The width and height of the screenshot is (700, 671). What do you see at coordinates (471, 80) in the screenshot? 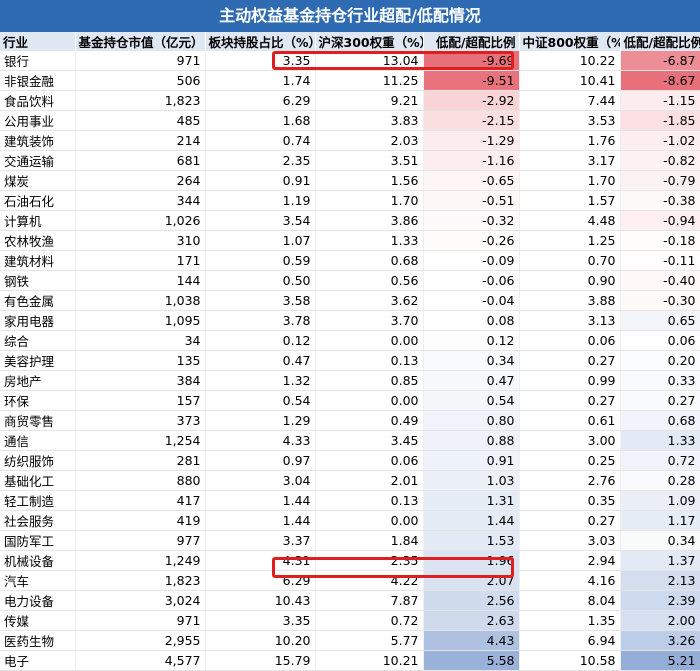
I see `cell-csi300-over-under: -9.51` at bounding box center [471, 80].